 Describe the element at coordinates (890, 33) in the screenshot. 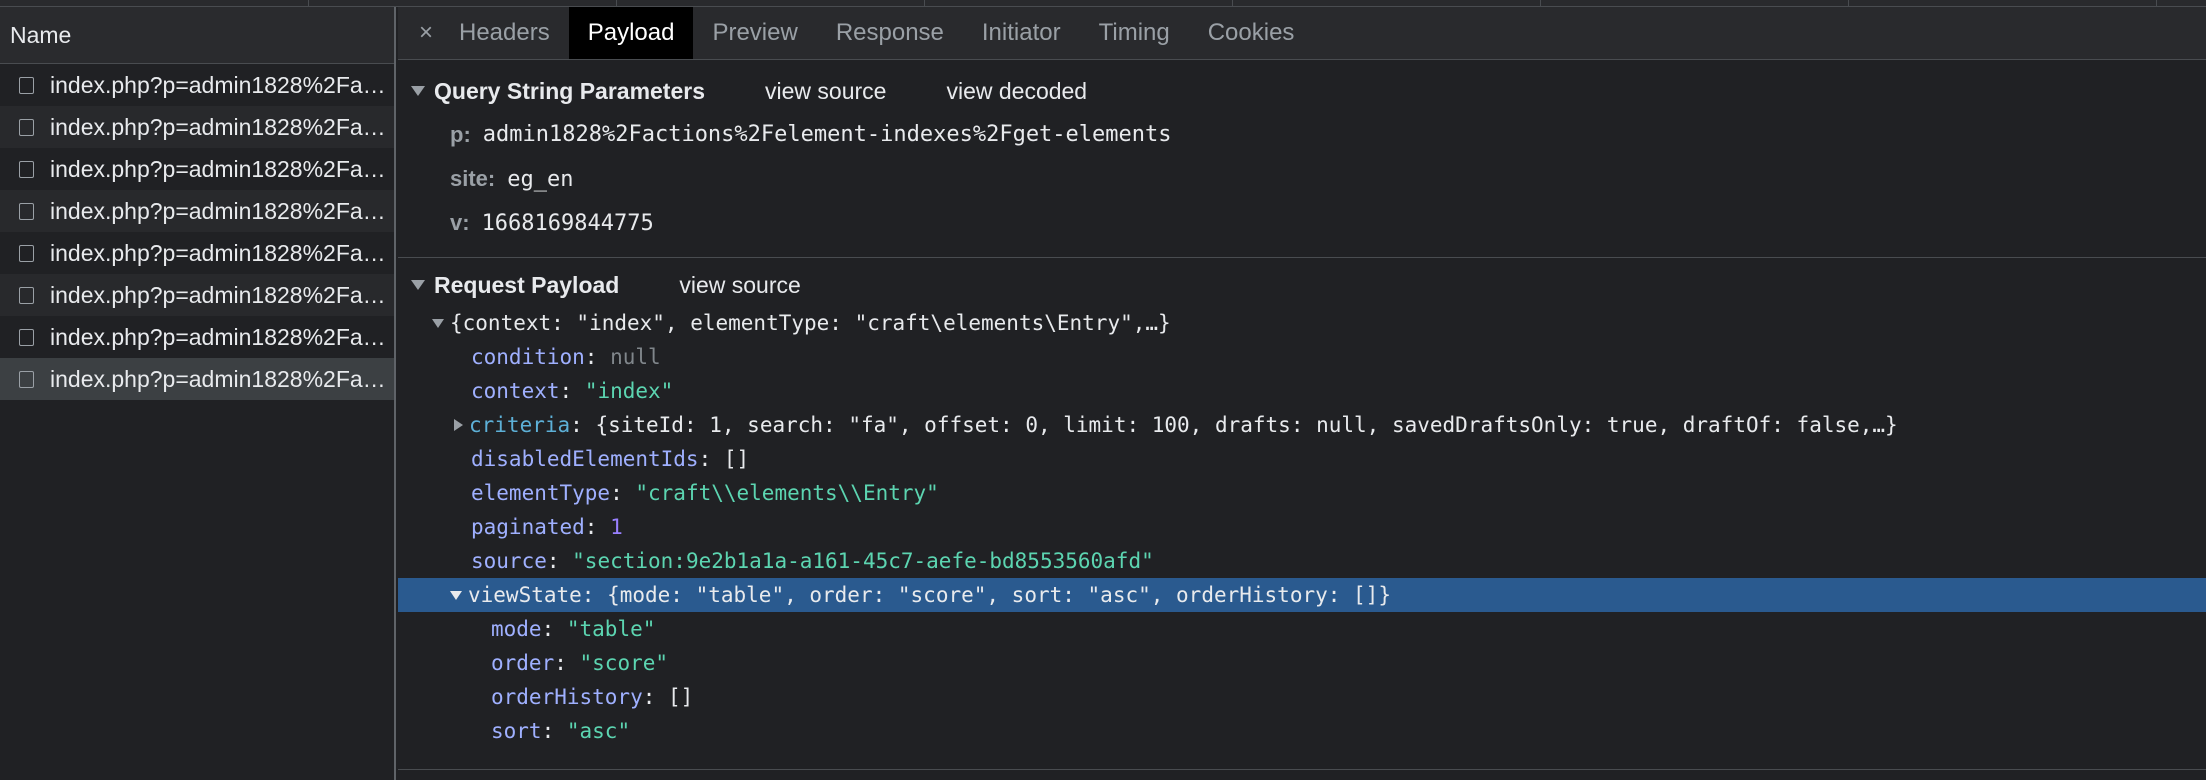

I see `tab-response: Response` at that location.